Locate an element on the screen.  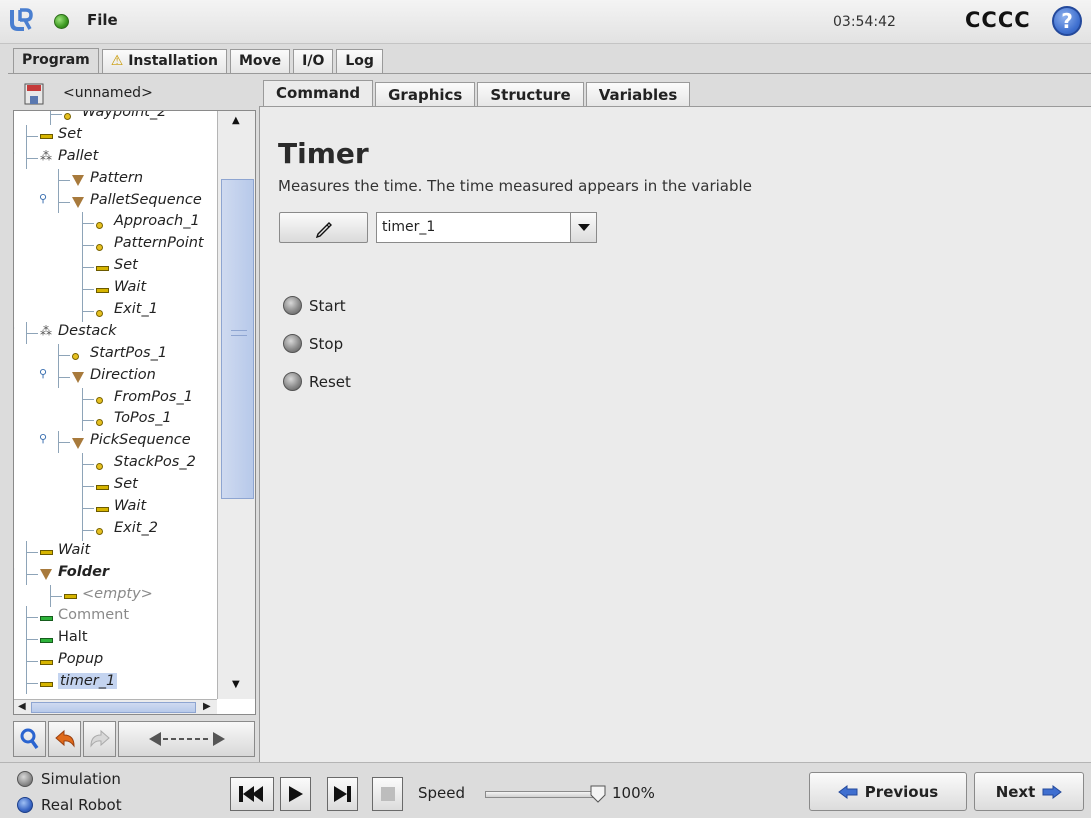
tab-program: Program is located at coordinates (56, 61).